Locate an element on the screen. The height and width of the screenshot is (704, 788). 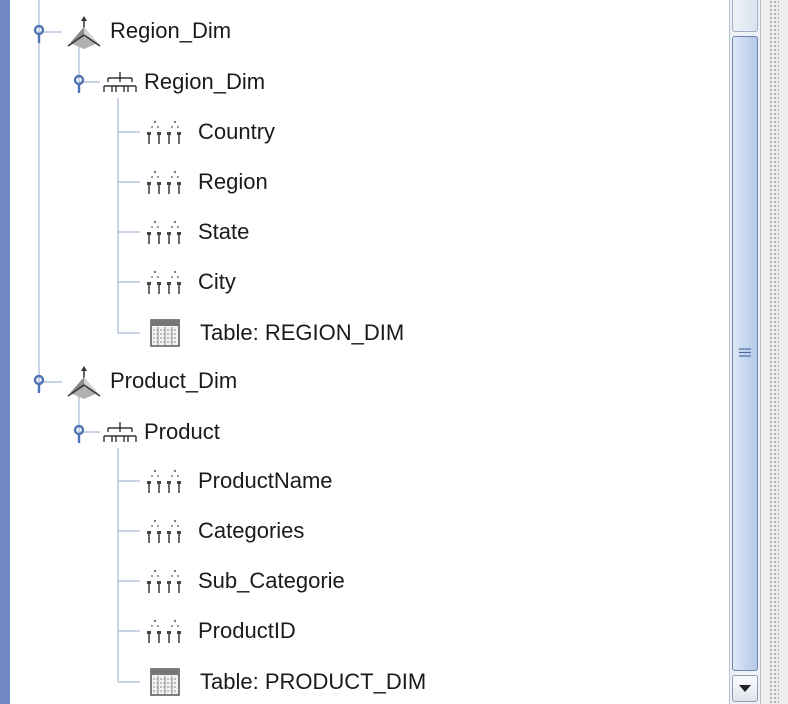
level-label: Categories is located at coordinates (251, 530).